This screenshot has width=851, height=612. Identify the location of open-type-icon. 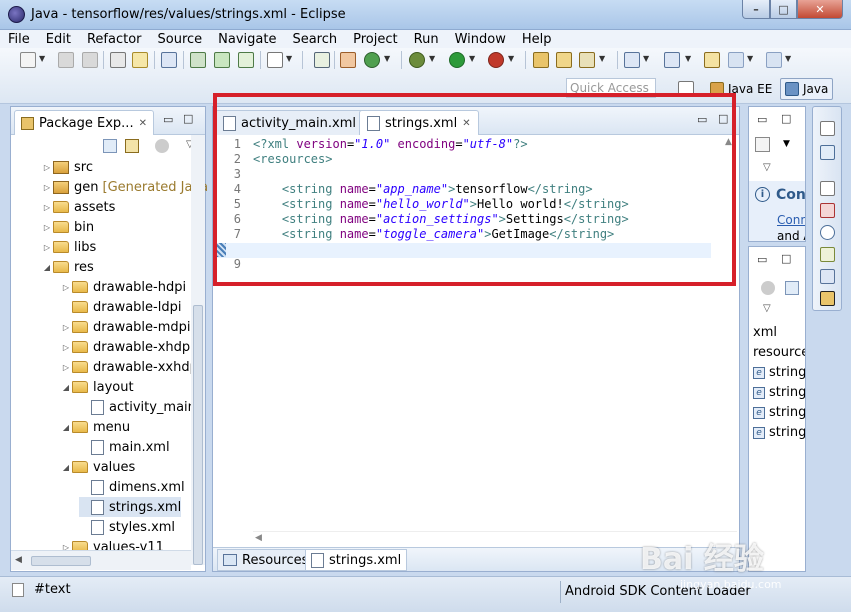
(140, 60).